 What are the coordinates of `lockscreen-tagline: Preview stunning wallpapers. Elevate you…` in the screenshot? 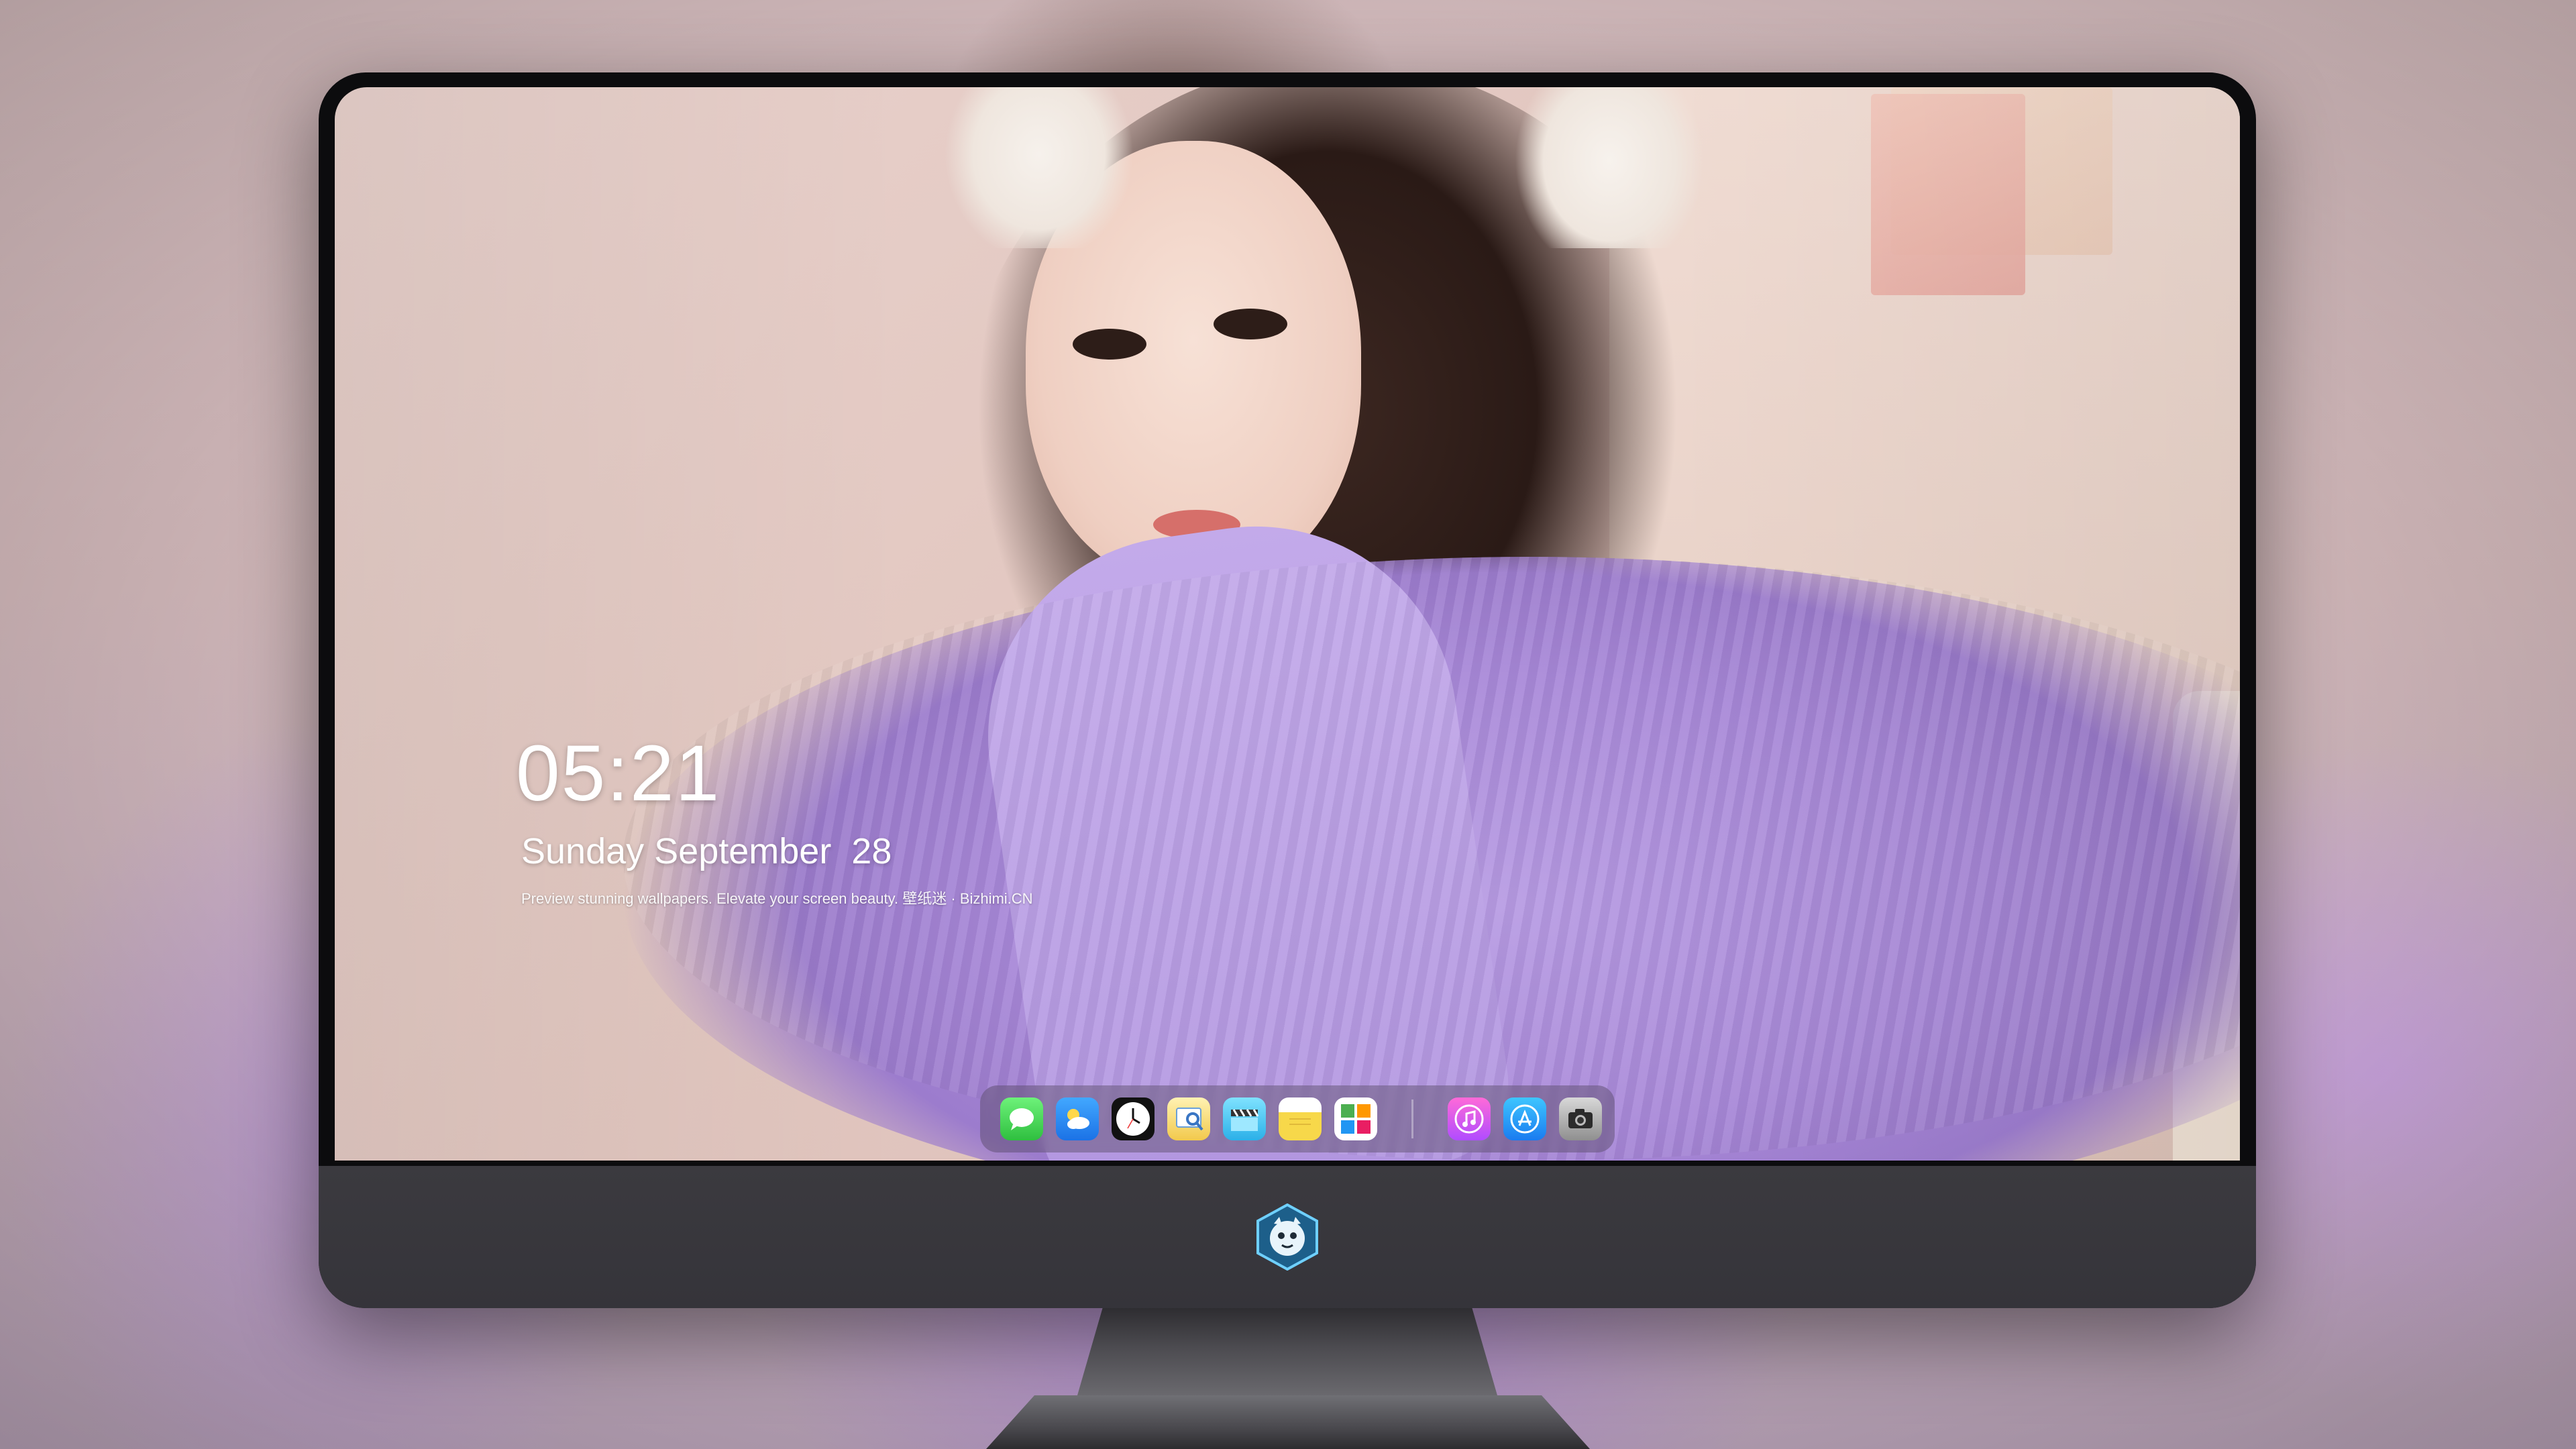 It's located at (777, 898).